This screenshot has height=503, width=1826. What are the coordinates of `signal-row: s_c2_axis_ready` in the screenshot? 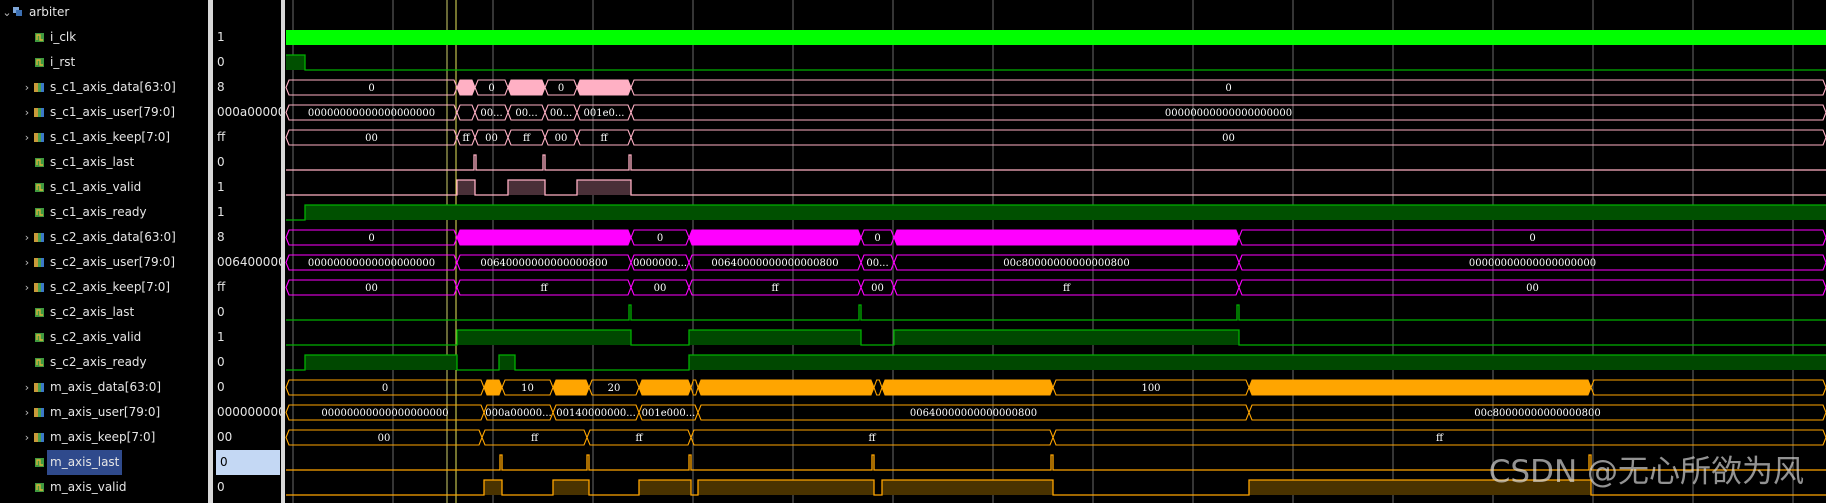 It's located at (104, 362).